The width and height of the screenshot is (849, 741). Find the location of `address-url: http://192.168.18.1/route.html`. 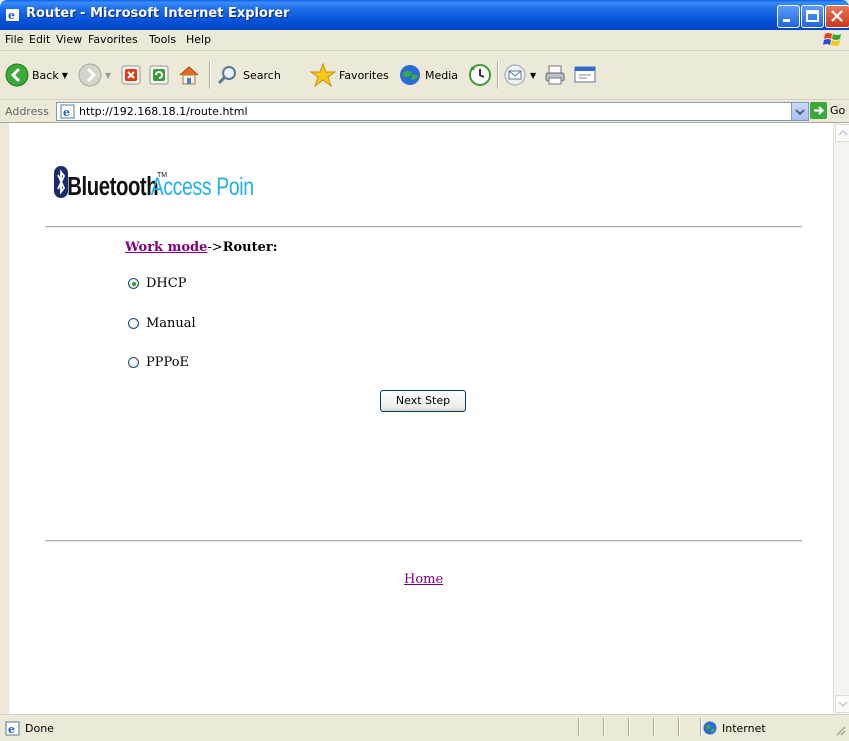

address-url: http://192.168.18.1/route.html is located at coordinates (163, 111).